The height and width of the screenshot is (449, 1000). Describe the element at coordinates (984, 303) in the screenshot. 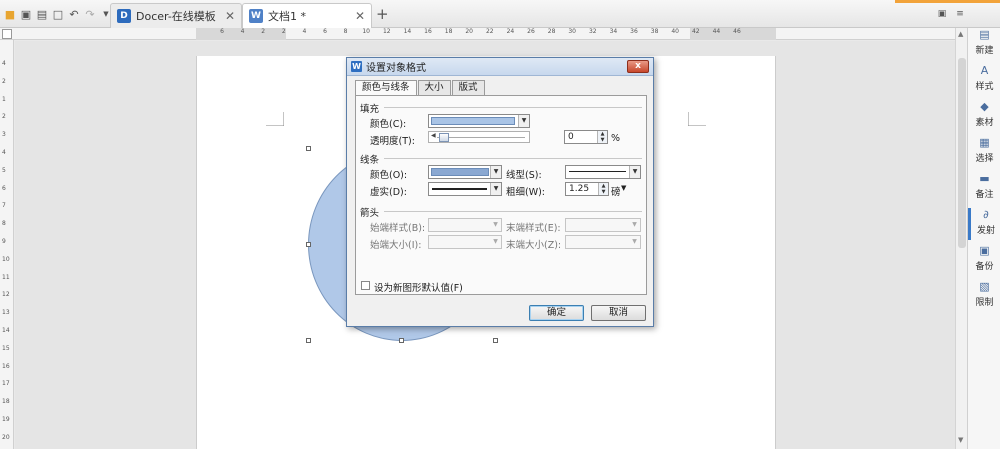

I see `sidebar-item-label: 限制` at that location.